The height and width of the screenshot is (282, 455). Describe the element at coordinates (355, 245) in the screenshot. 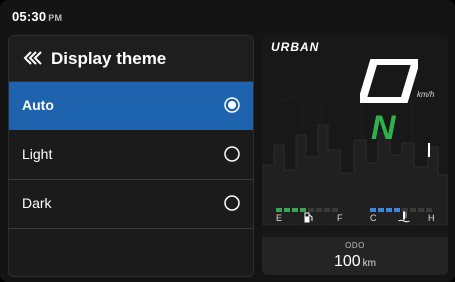

I see `odo-label: ODO` at that location.